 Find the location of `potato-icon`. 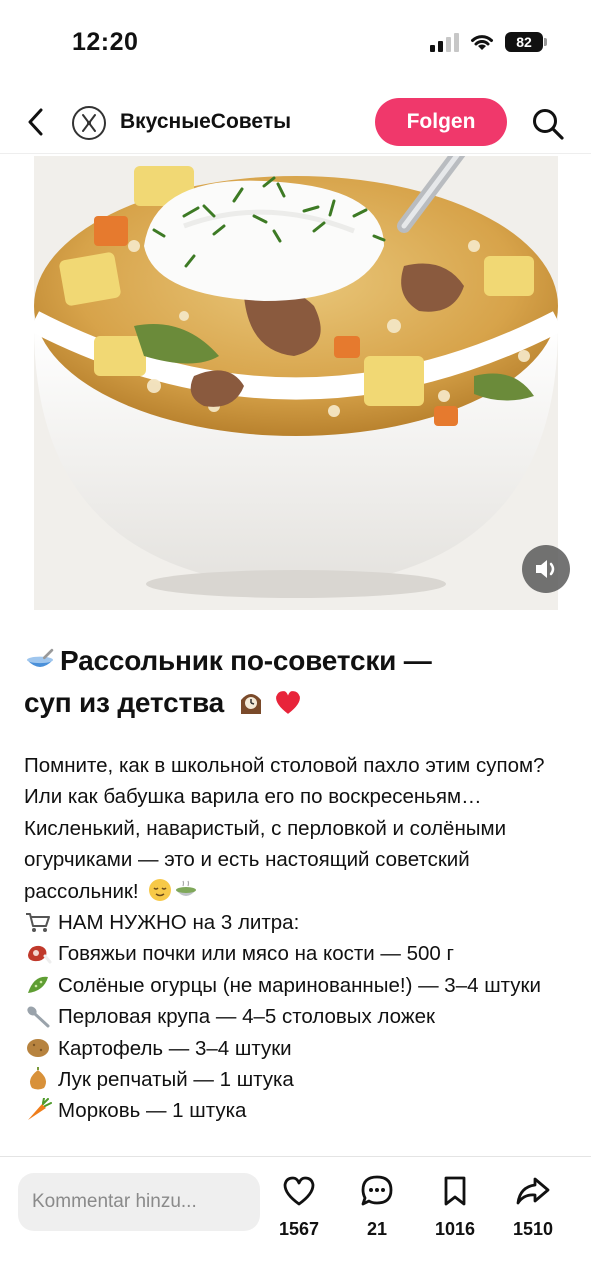

potato-icon is located at coordinates (38, 1047).